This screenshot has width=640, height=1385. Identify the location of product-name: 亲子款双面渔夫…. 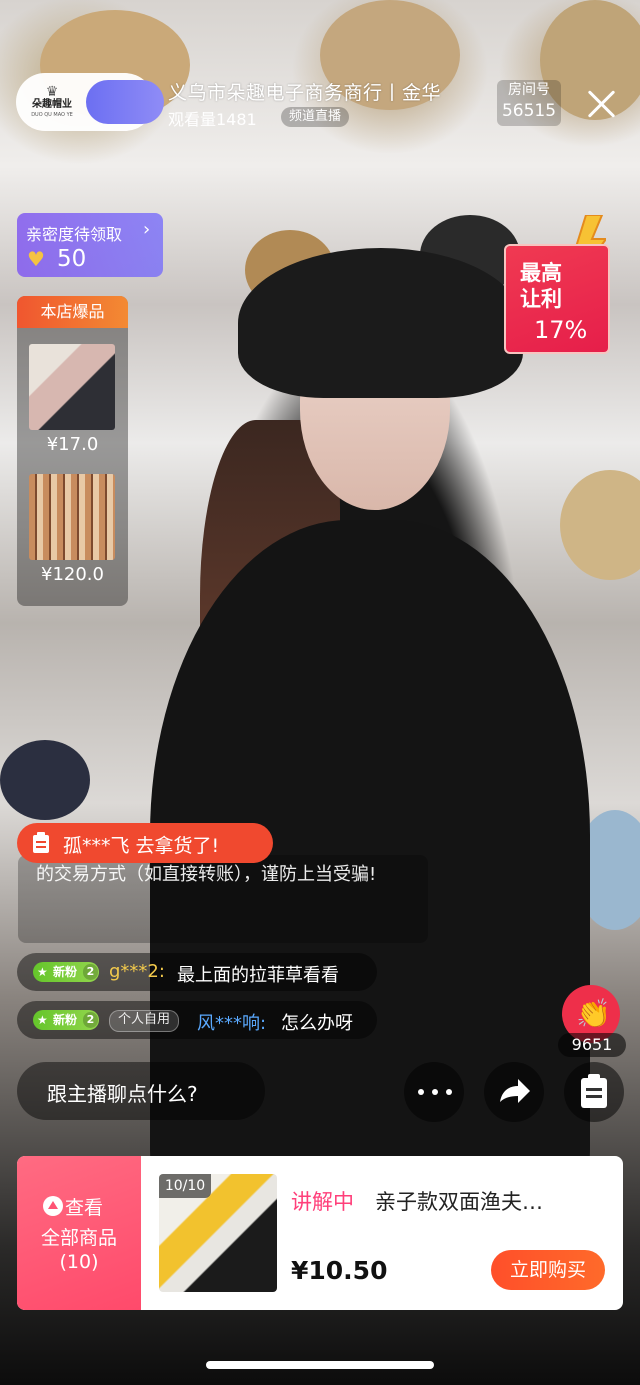
(459, 1201).